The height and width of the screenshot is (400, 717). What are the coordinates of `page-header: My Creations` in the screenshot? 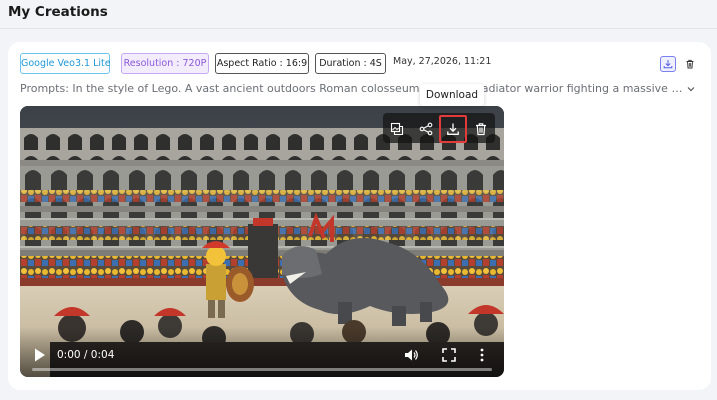 It's located at (358, 15).